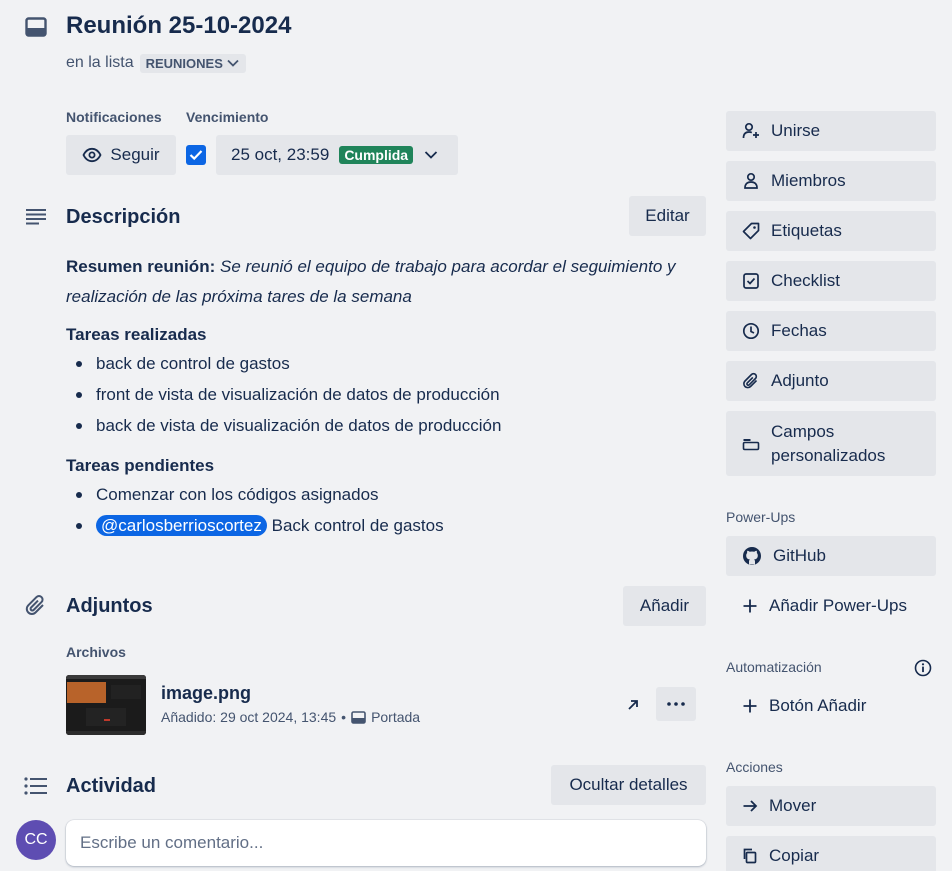 This screenshot has height=871, width=952. Describe the element at coordinates (206, 693) in the screenshot. I see `attachment-name: image.png` at that location.